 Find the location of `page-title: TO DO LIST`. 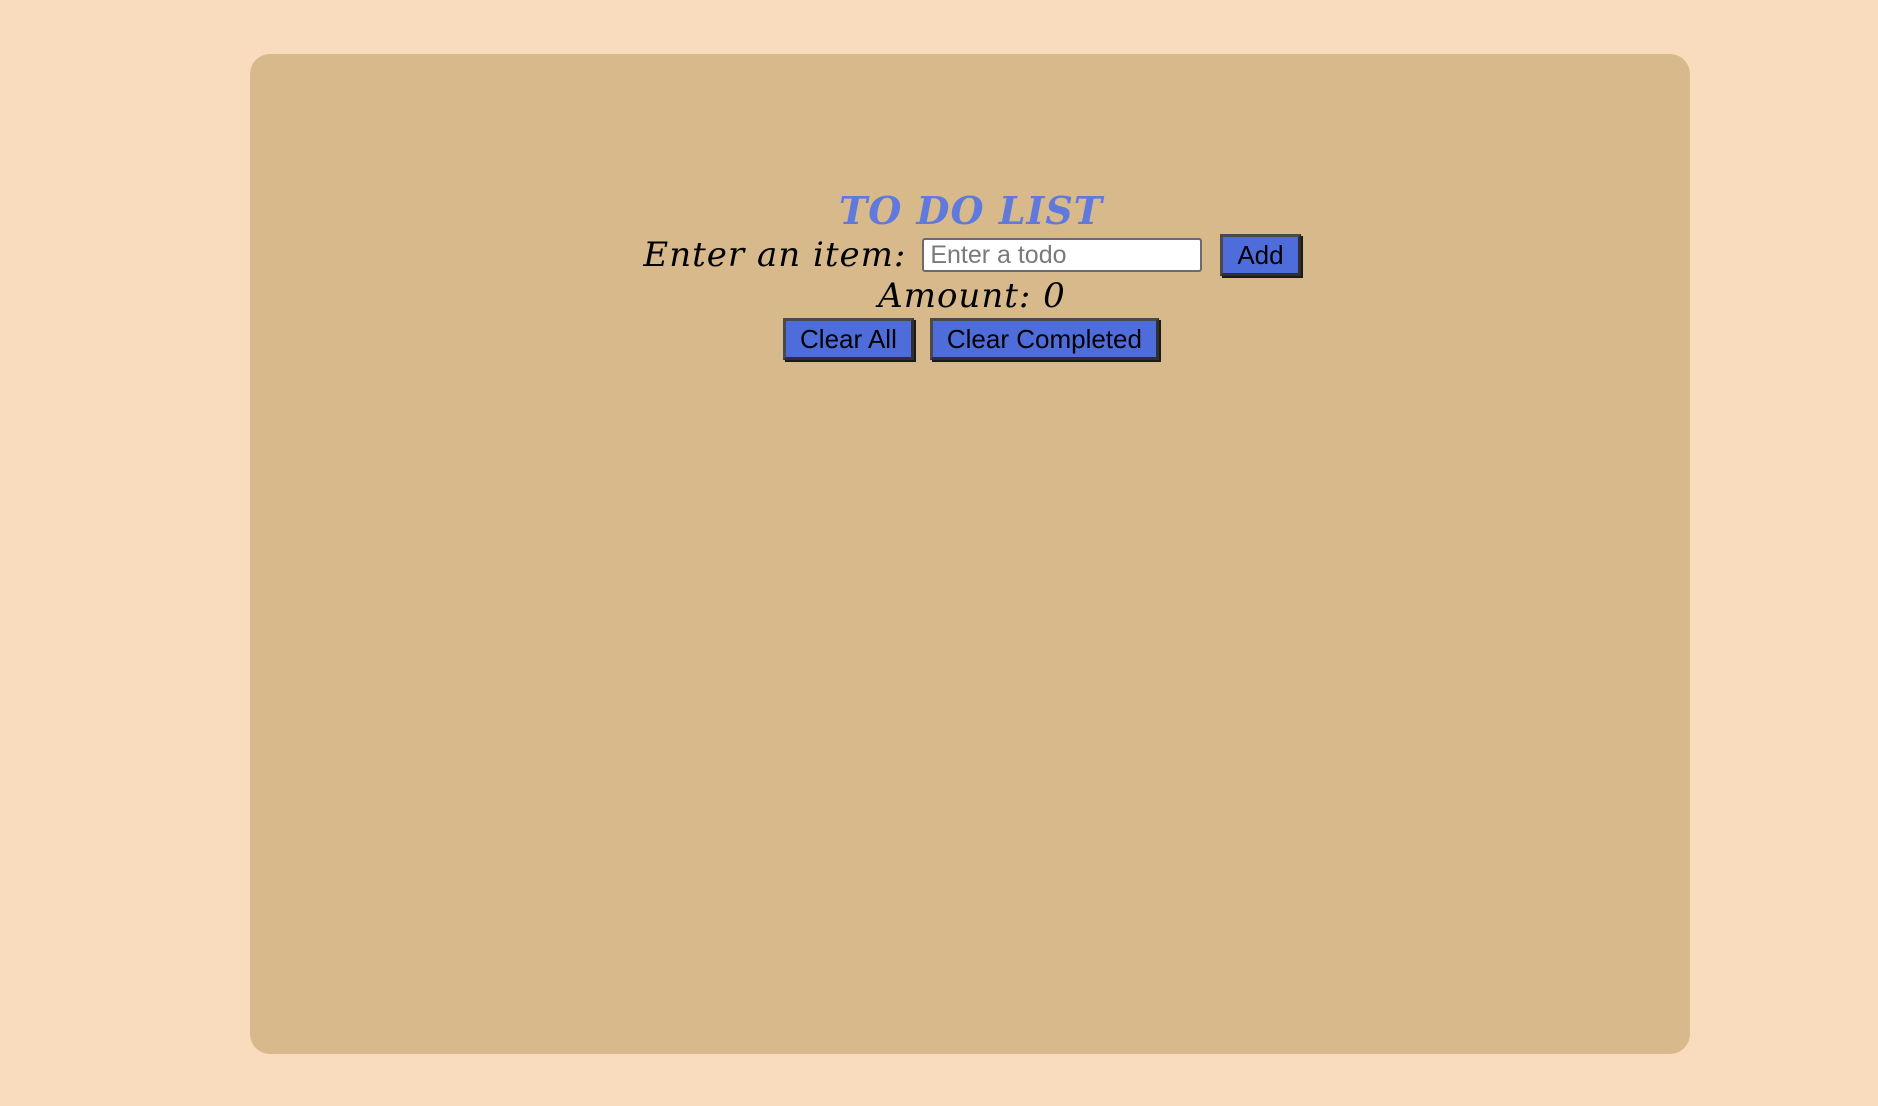

page-title: TO DO LIST is located at coordinates (971, 210).